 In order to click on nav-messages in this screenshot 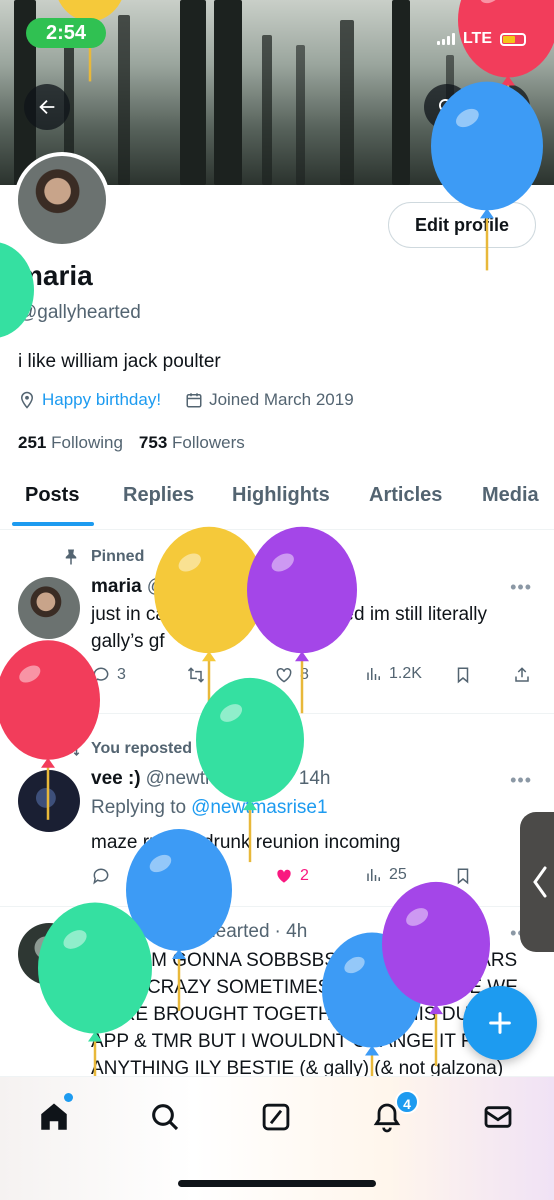, I will do `click(498, 1117)`.